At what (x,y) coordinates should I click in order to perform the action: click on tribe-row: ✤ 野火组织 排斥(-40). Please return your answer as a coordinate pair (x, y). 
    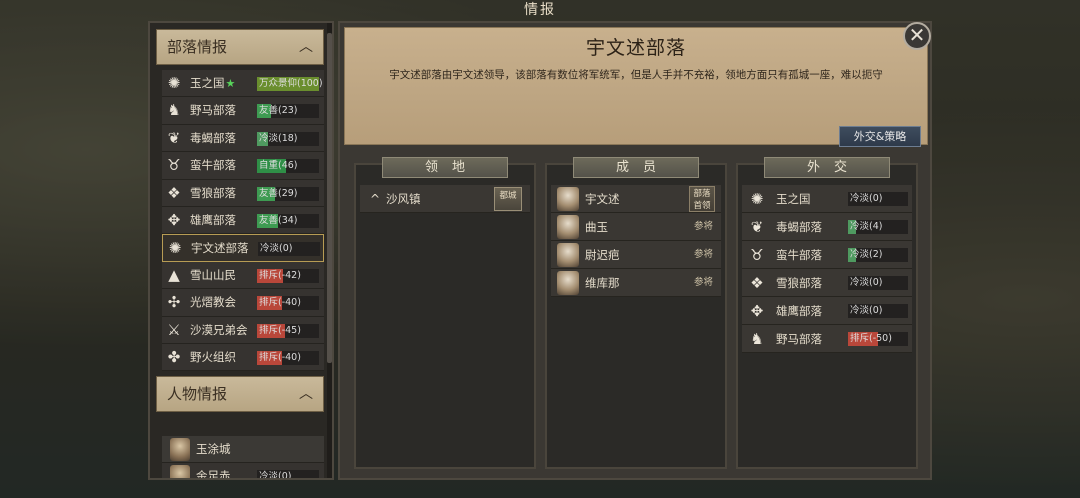
    Looking at the image, I should click on (243, 357).